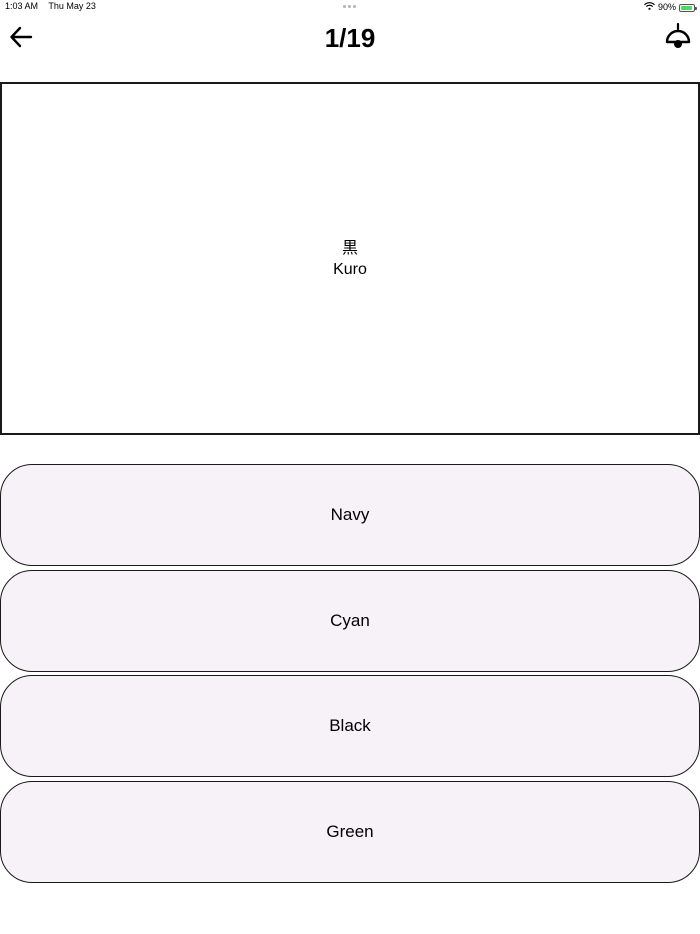 Image resolution: width=700 pixels, height=934 pixels. Describe the element at coordinates (649, 7) in the screenshot. I see `wifi-icon` at that location.